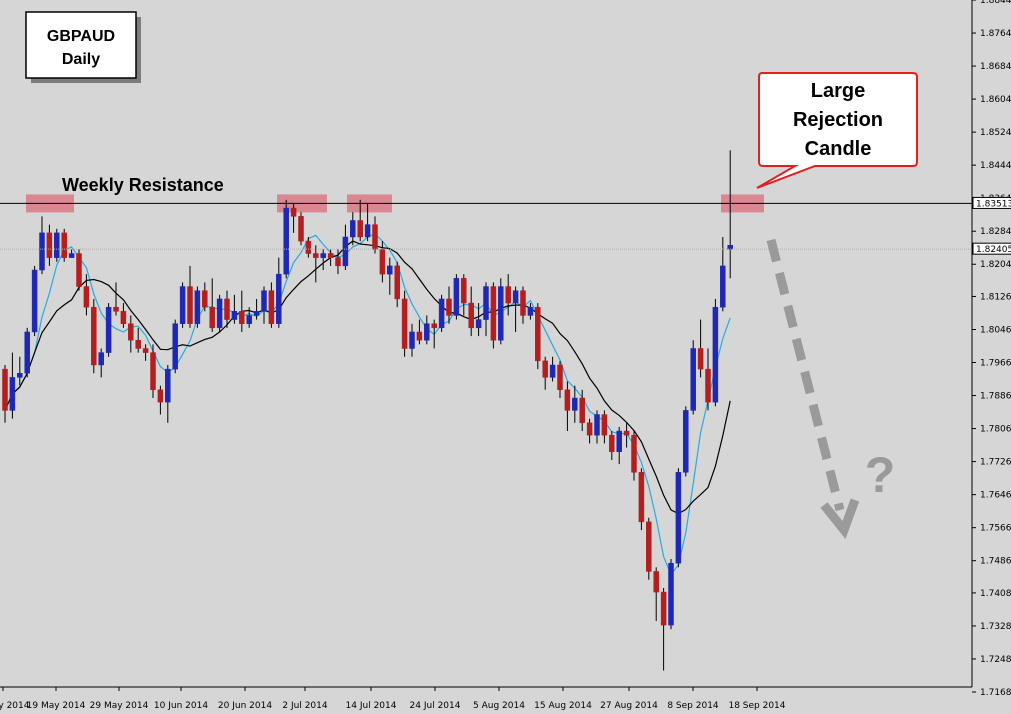 Image resolution: width=1011 pixels, height=714 pixels. What do you see at coordinates (119, 706) in the screenshot?
I see `x-tick-label: 29 May 2014` at bounding box center [119, 706].